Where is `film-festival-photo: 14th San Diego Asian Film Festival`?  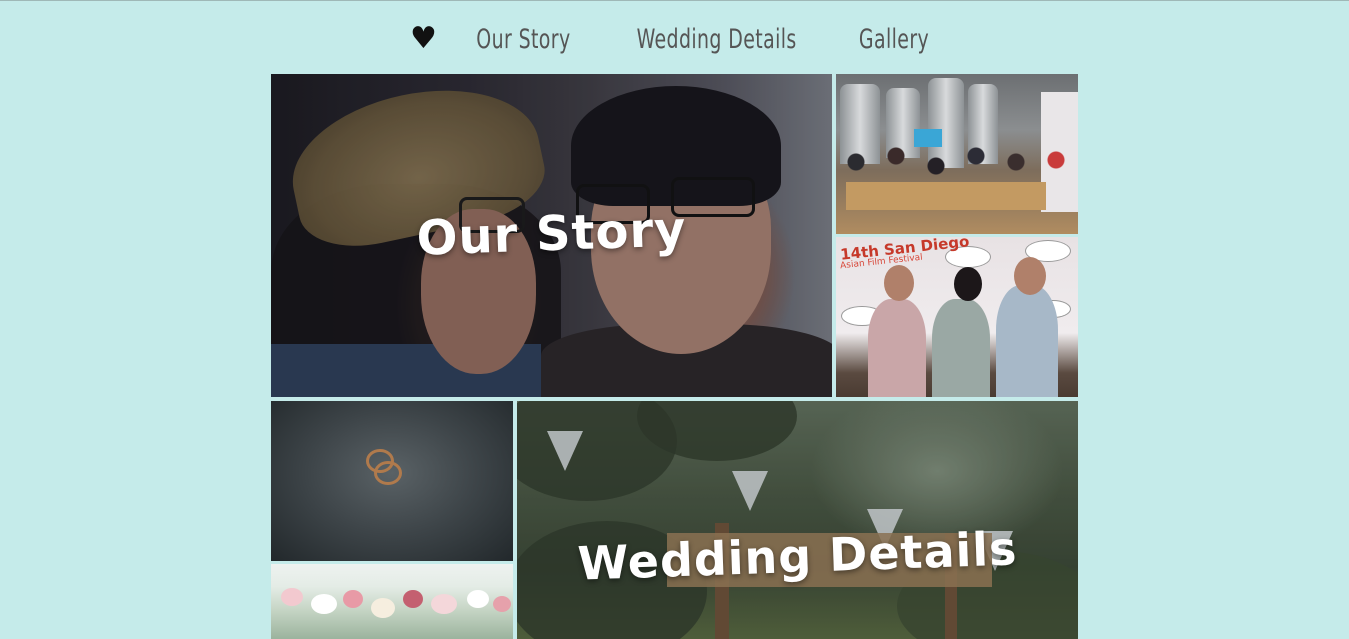
film-festival-photo: 14th San Diego Asian Film Festival is located at coordinates (957, 317).